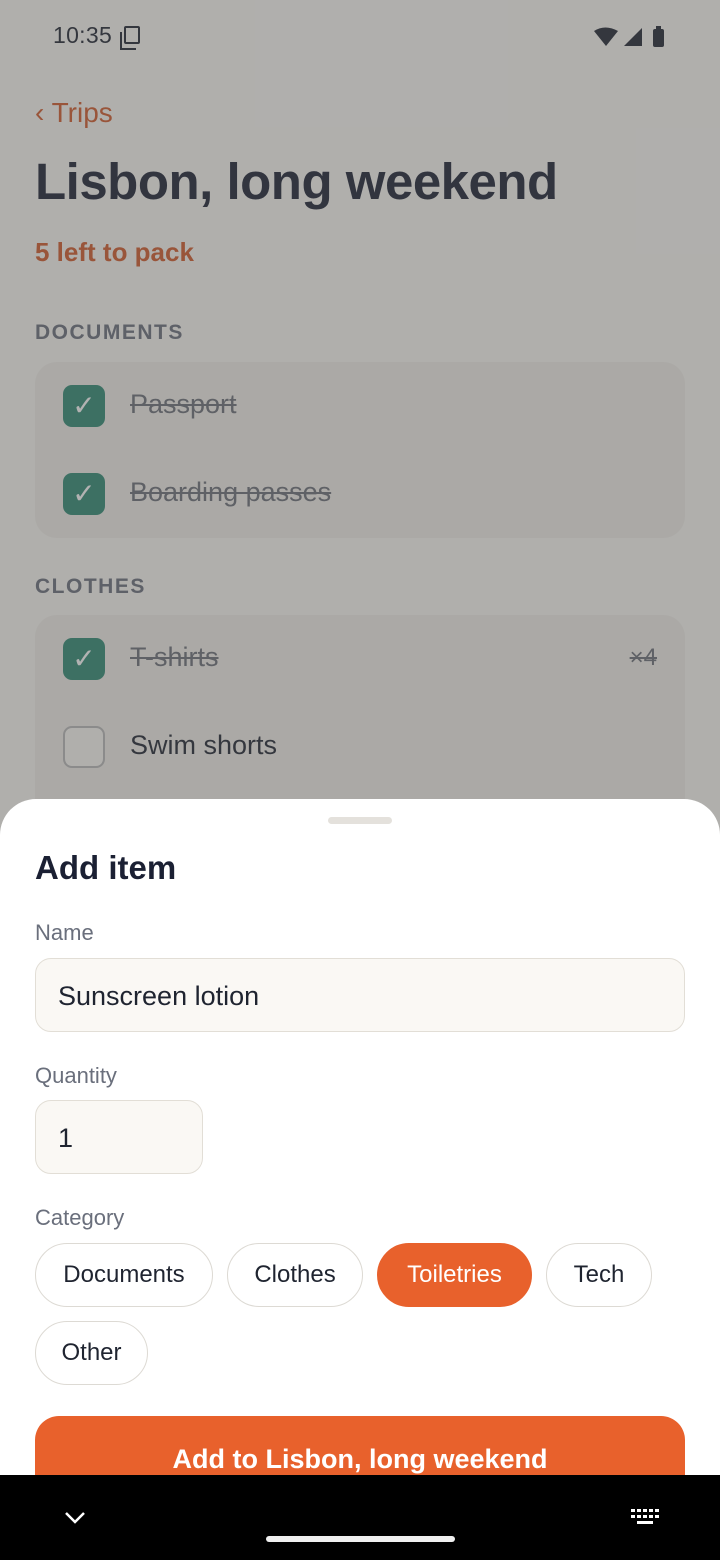 This screenshot has width=720, height=1560. I want to click on home-gesture-handle, so click(360, 1539).